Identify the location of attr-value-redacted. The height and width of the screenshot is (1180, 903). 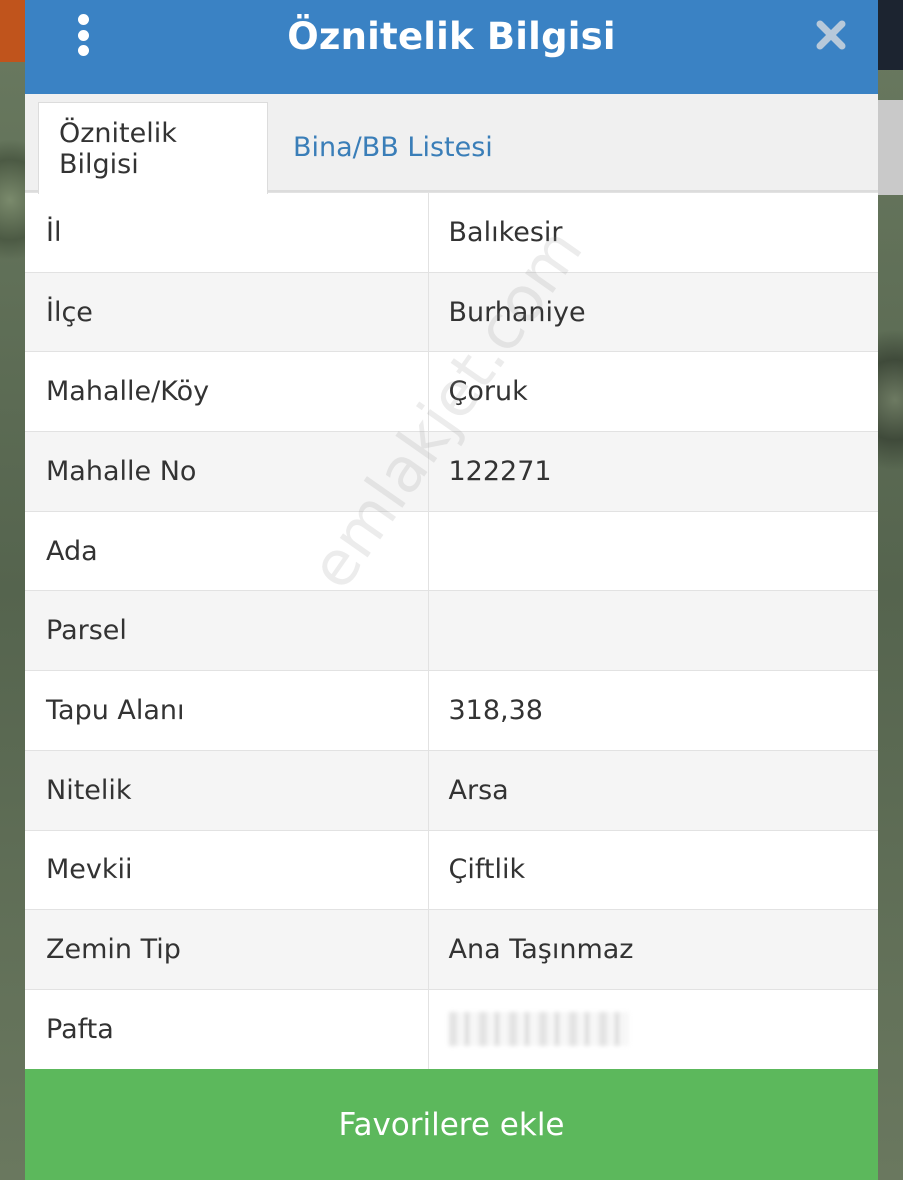
(653, 1029).